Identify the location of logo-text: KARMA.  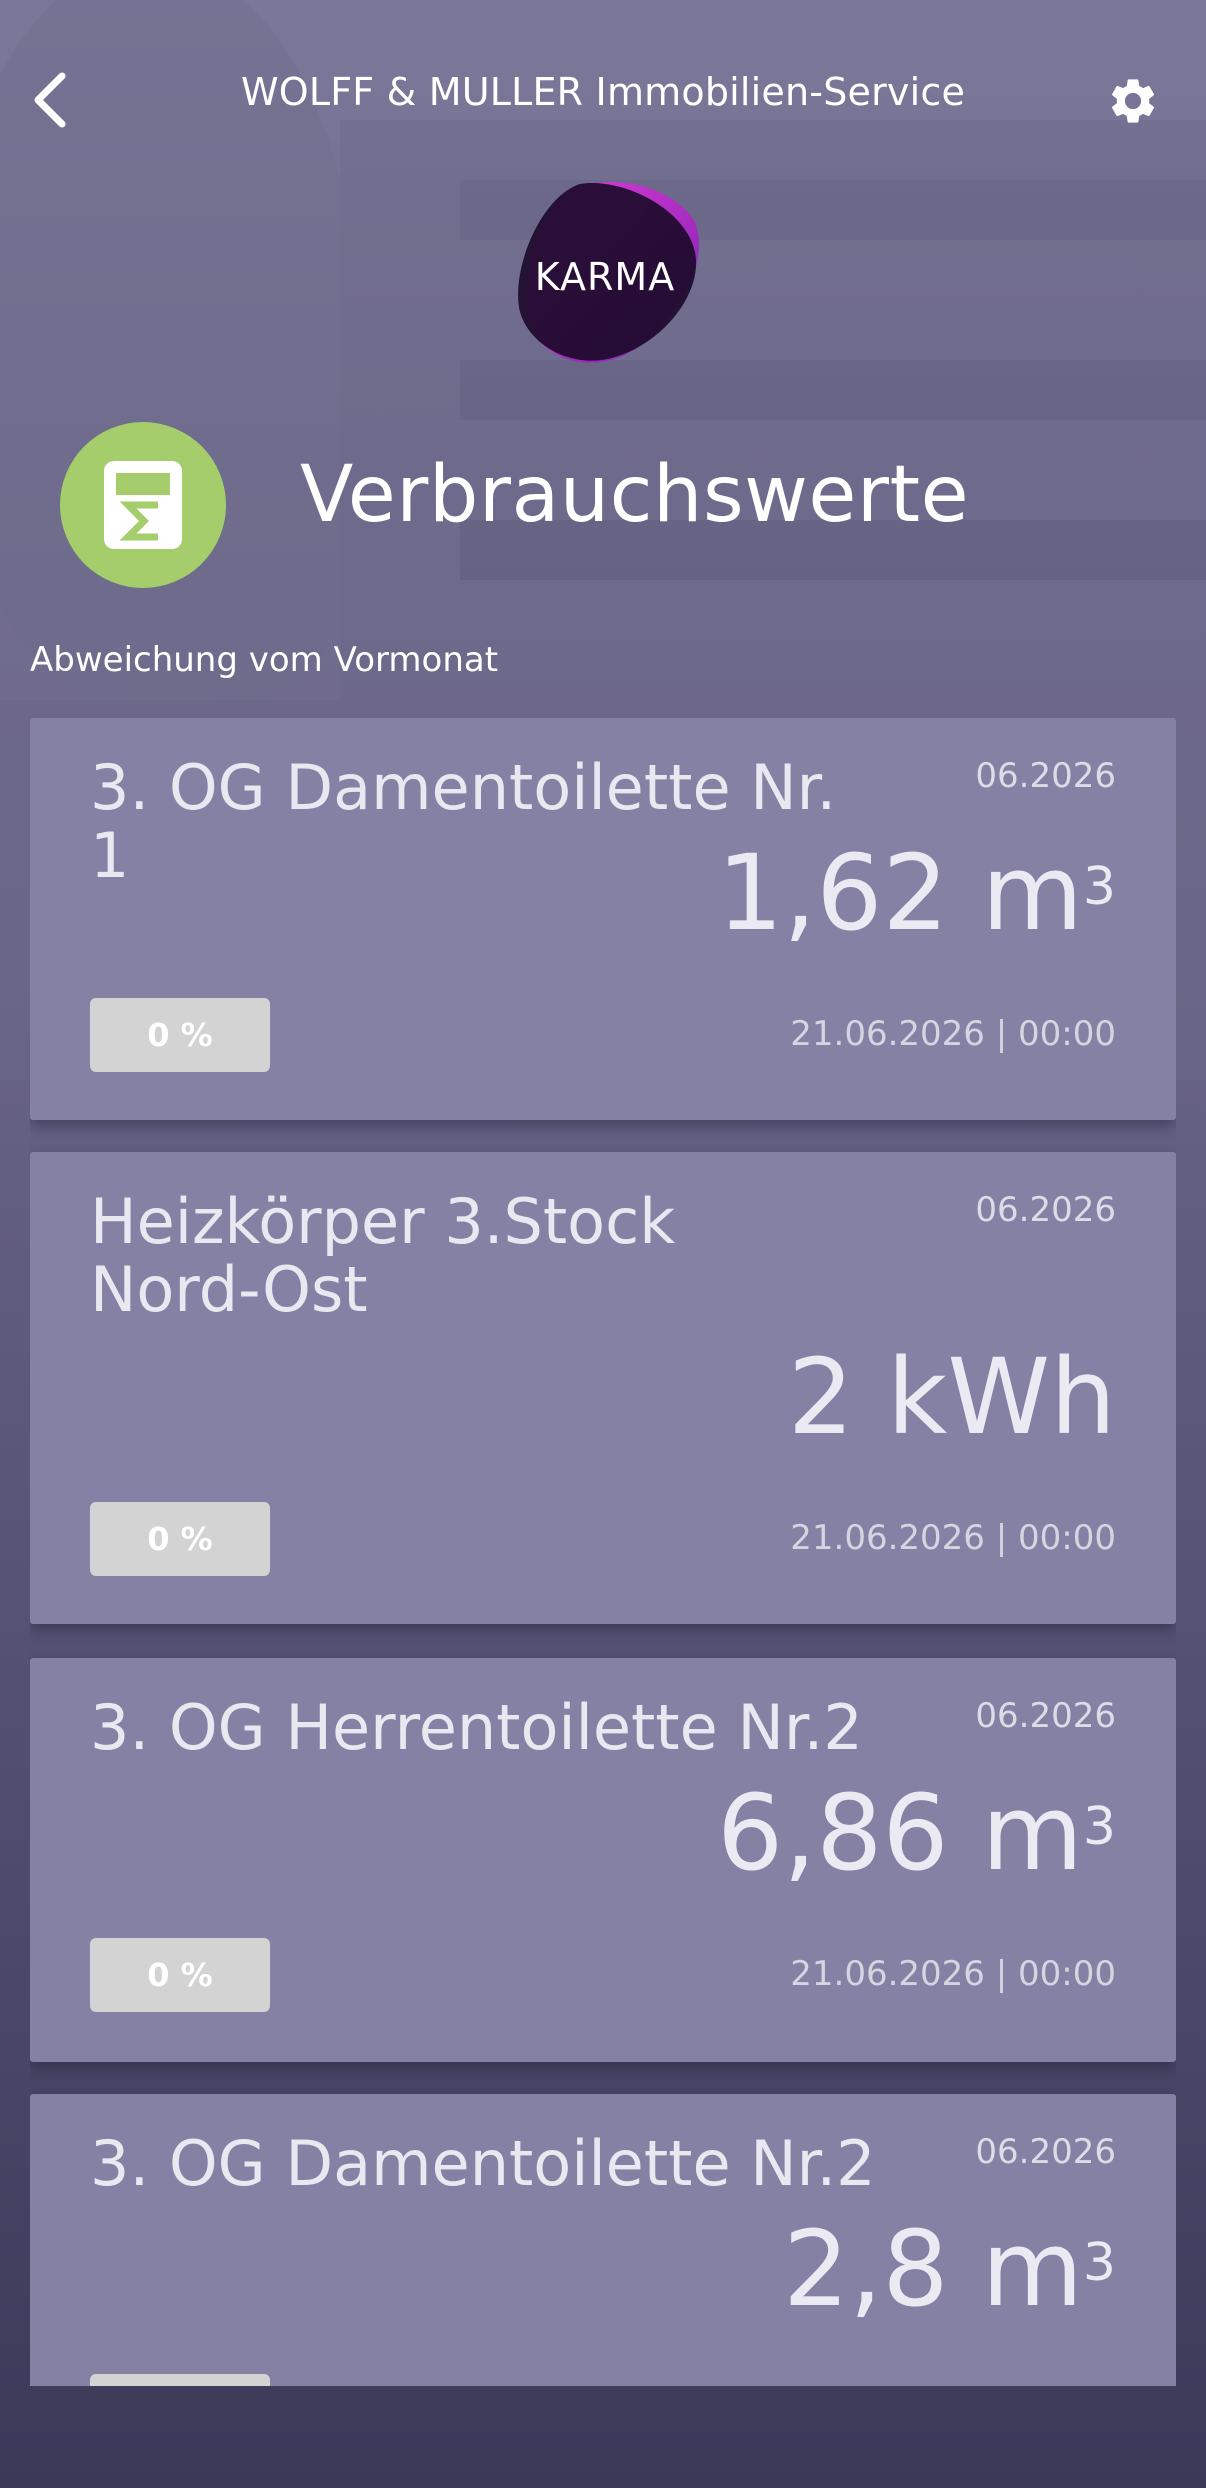
(605, 277).